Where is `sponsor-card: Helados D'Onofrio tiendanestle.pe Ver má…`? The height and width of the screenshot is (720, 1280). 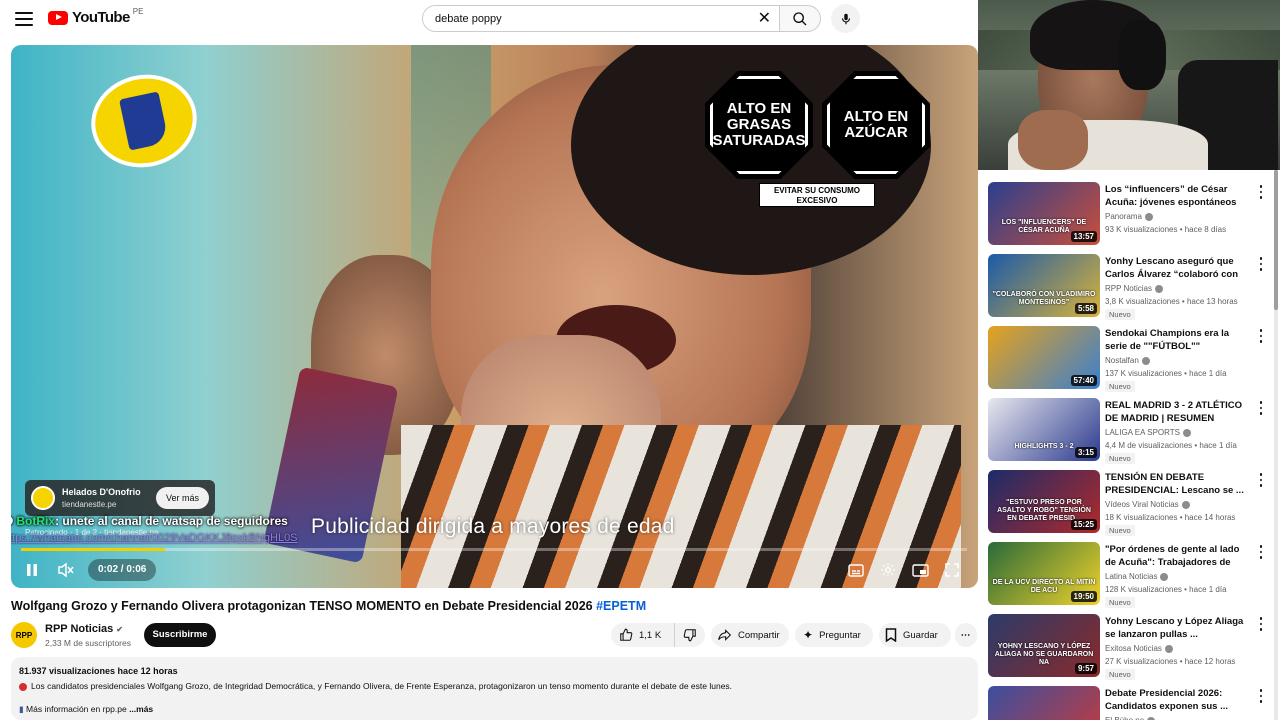
sponsor-card: Helados D'Onofrio tiendanestle.pe Ver má… is located at coordinates (120, 498).